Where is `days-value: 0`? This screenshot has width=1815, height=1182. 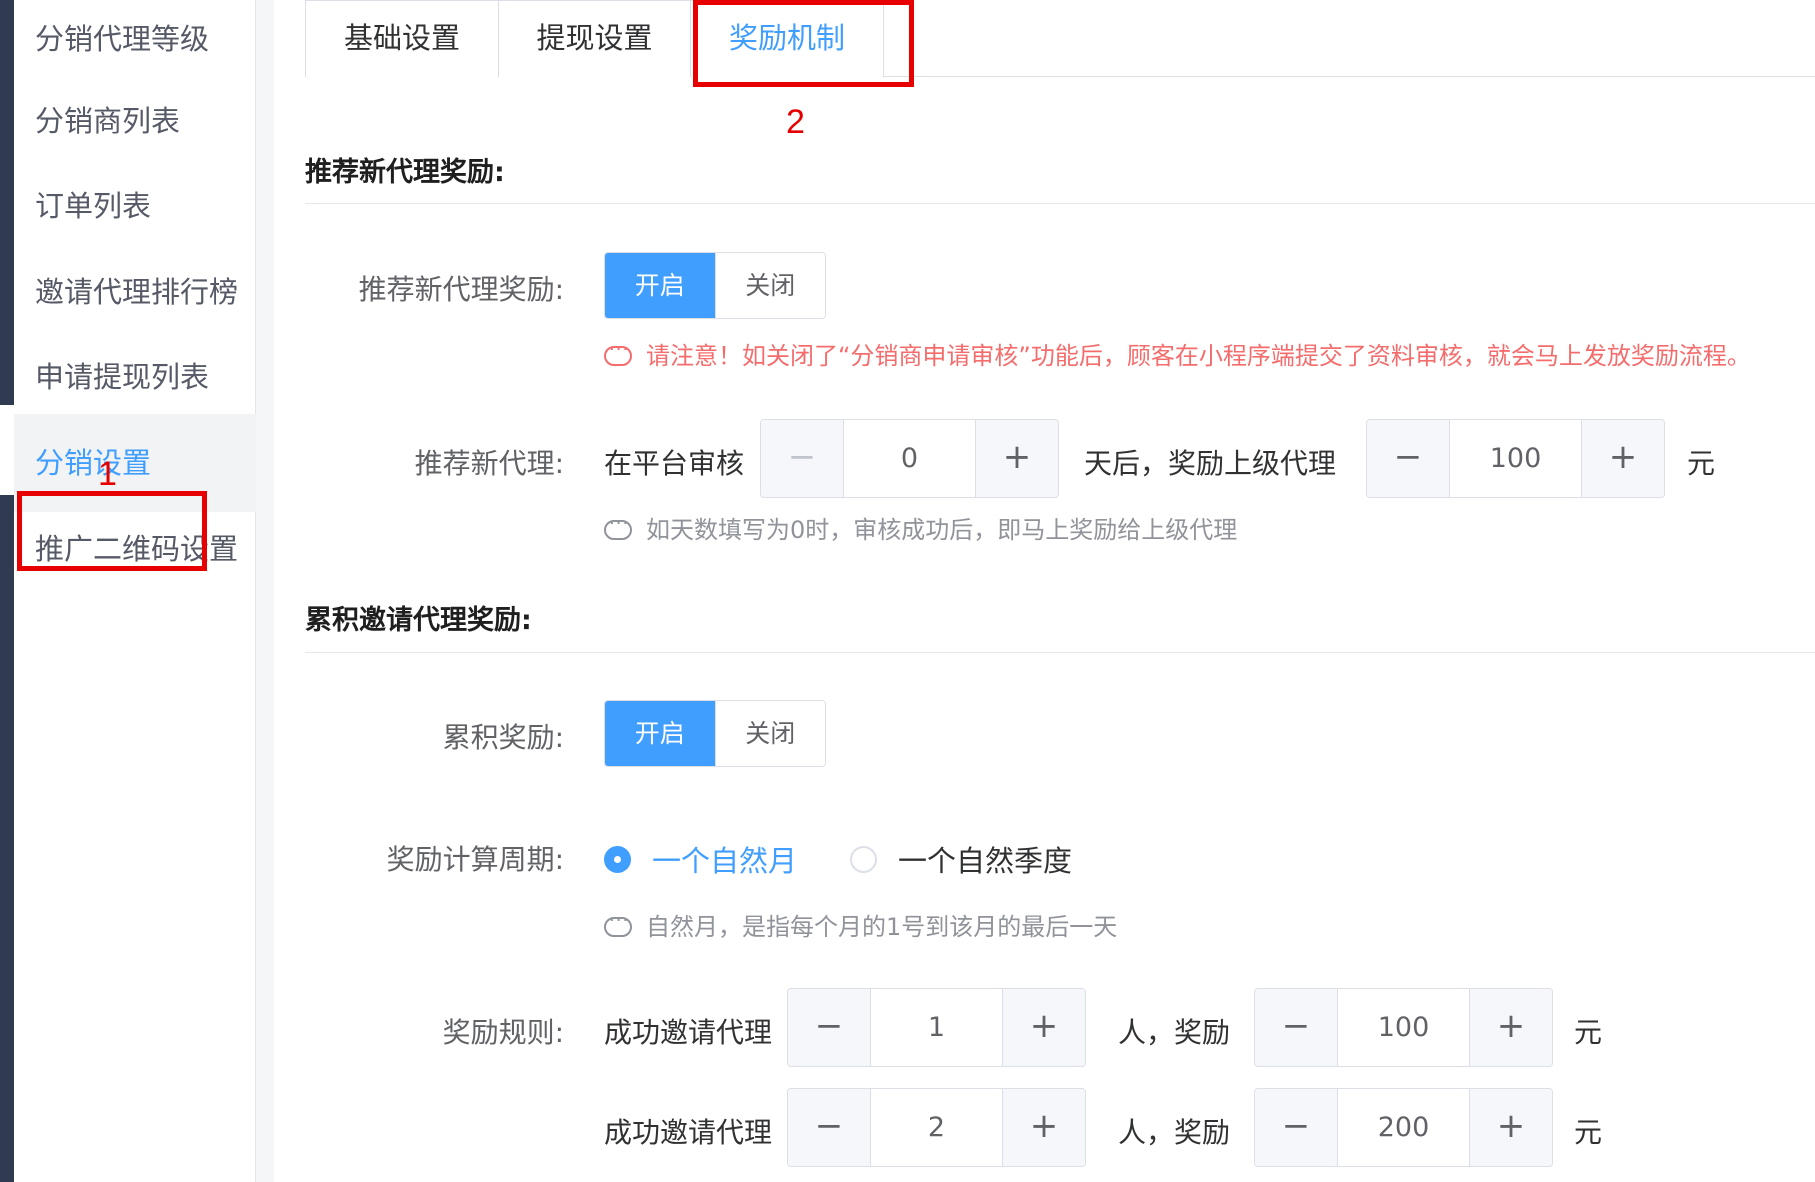
days-value: 0 is located at coordinates (909, 458).